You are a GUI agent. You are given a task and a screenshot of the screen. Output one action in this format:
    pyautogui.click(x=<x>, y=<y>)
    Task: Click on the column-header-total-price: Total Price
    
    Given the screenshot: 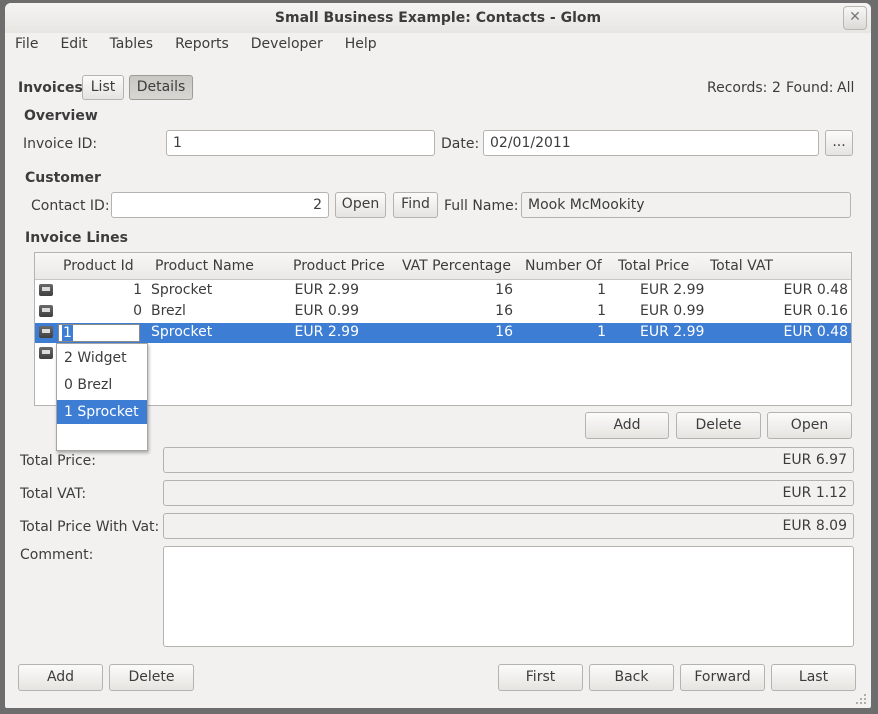 What is the action you would take?
    pyautogui.click(x=653, y=266)
    